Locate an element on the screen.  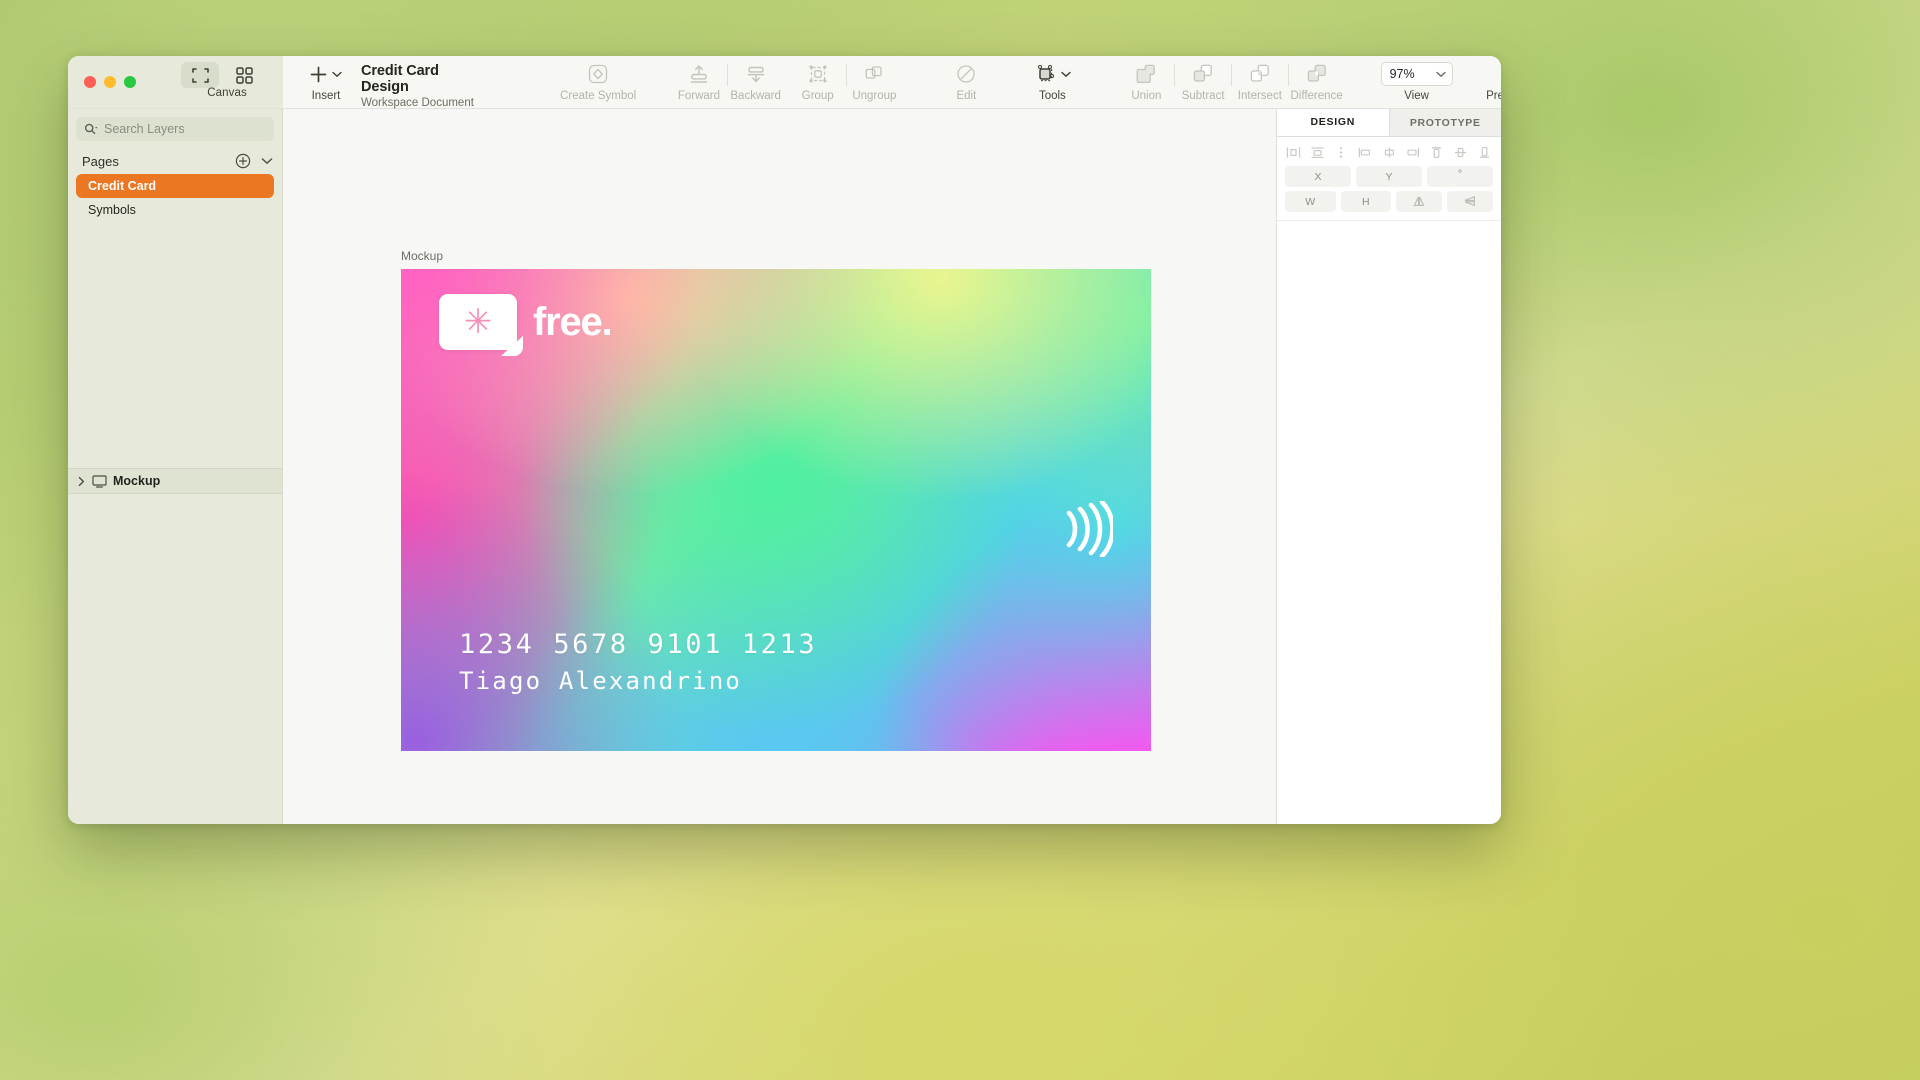
brand-wordmark: free. is located at coordinates (573, 321).